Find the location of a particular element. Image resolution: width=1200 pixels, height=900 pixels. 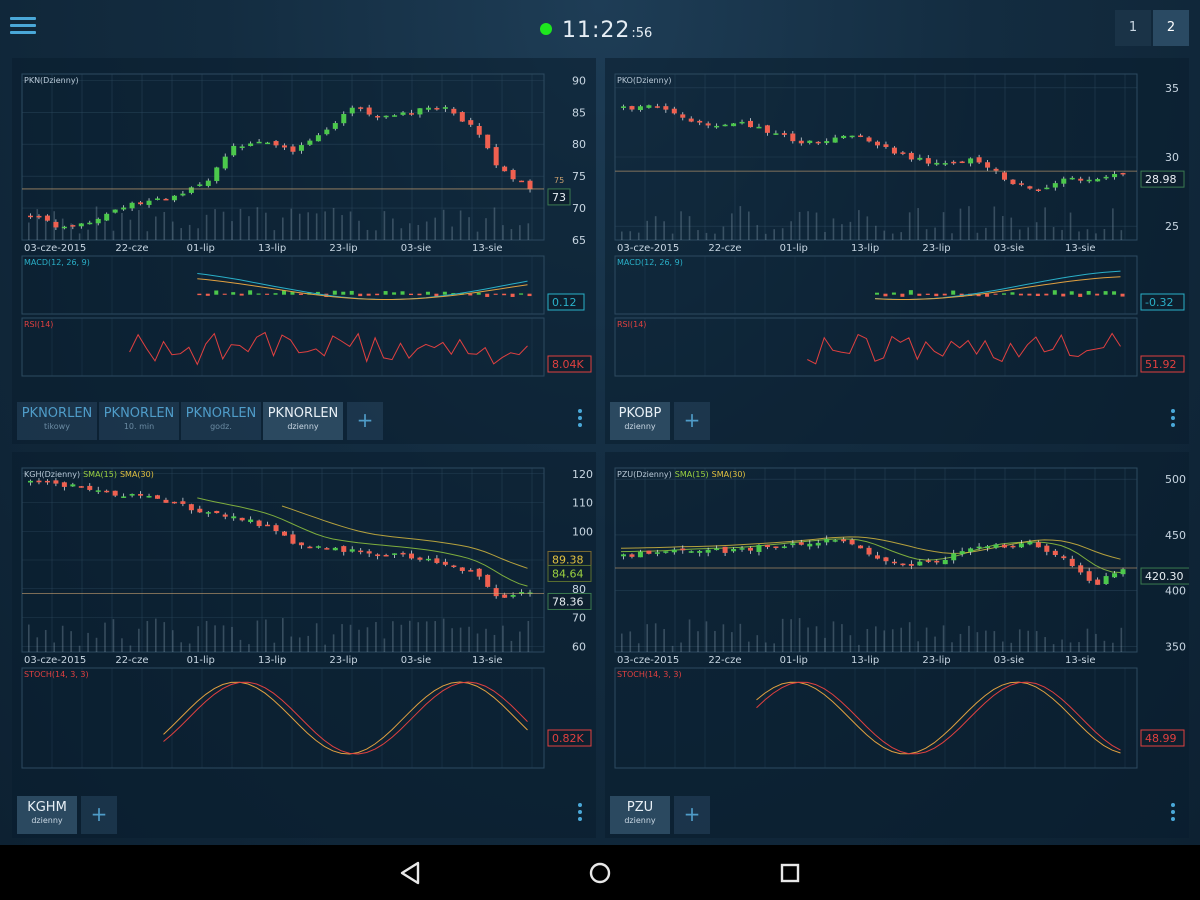

instrument-tab: PKNORLEN 10. min is located at coordinates (139, 421).